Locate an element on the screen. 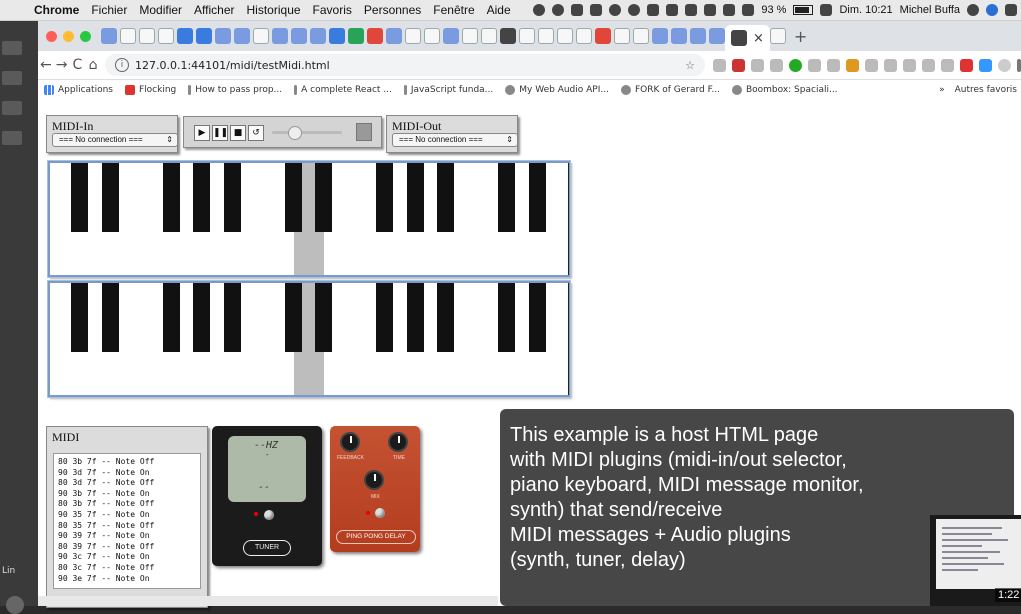 This screenshot has width=1021, height=614. battery-icon is located at coordinates (803, 10).